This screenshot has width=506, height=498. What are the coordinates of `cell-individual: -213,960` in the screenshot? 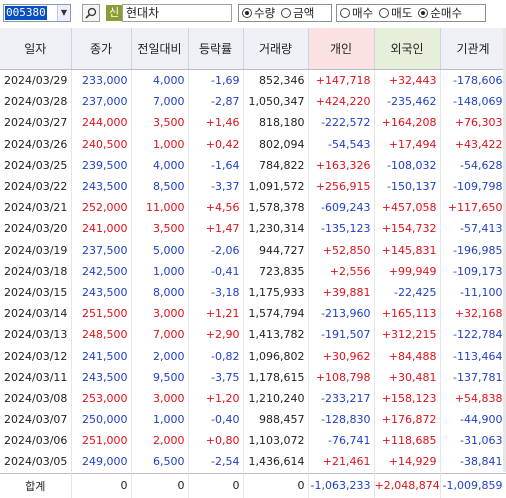 It's located at (341, 314).